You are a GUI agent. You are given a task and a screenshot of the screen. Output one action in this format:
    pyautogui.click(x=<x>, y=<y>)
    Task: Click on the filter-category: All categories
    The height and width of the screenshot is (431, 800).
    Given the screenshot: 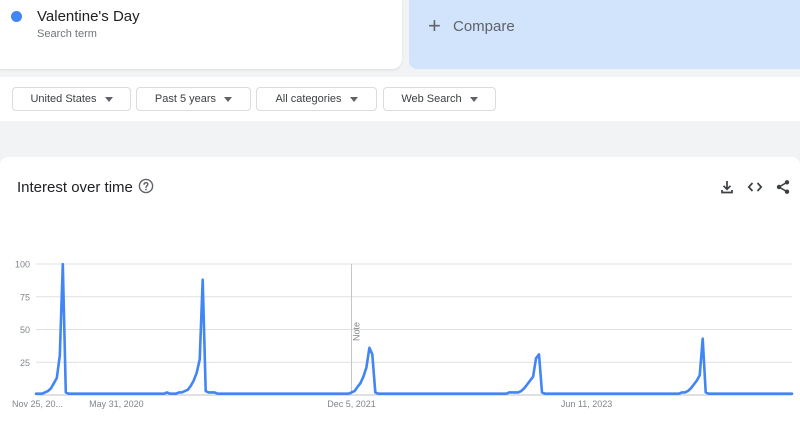 What is the action you would take?
    pyautogui.click(x=316, y=99)
    